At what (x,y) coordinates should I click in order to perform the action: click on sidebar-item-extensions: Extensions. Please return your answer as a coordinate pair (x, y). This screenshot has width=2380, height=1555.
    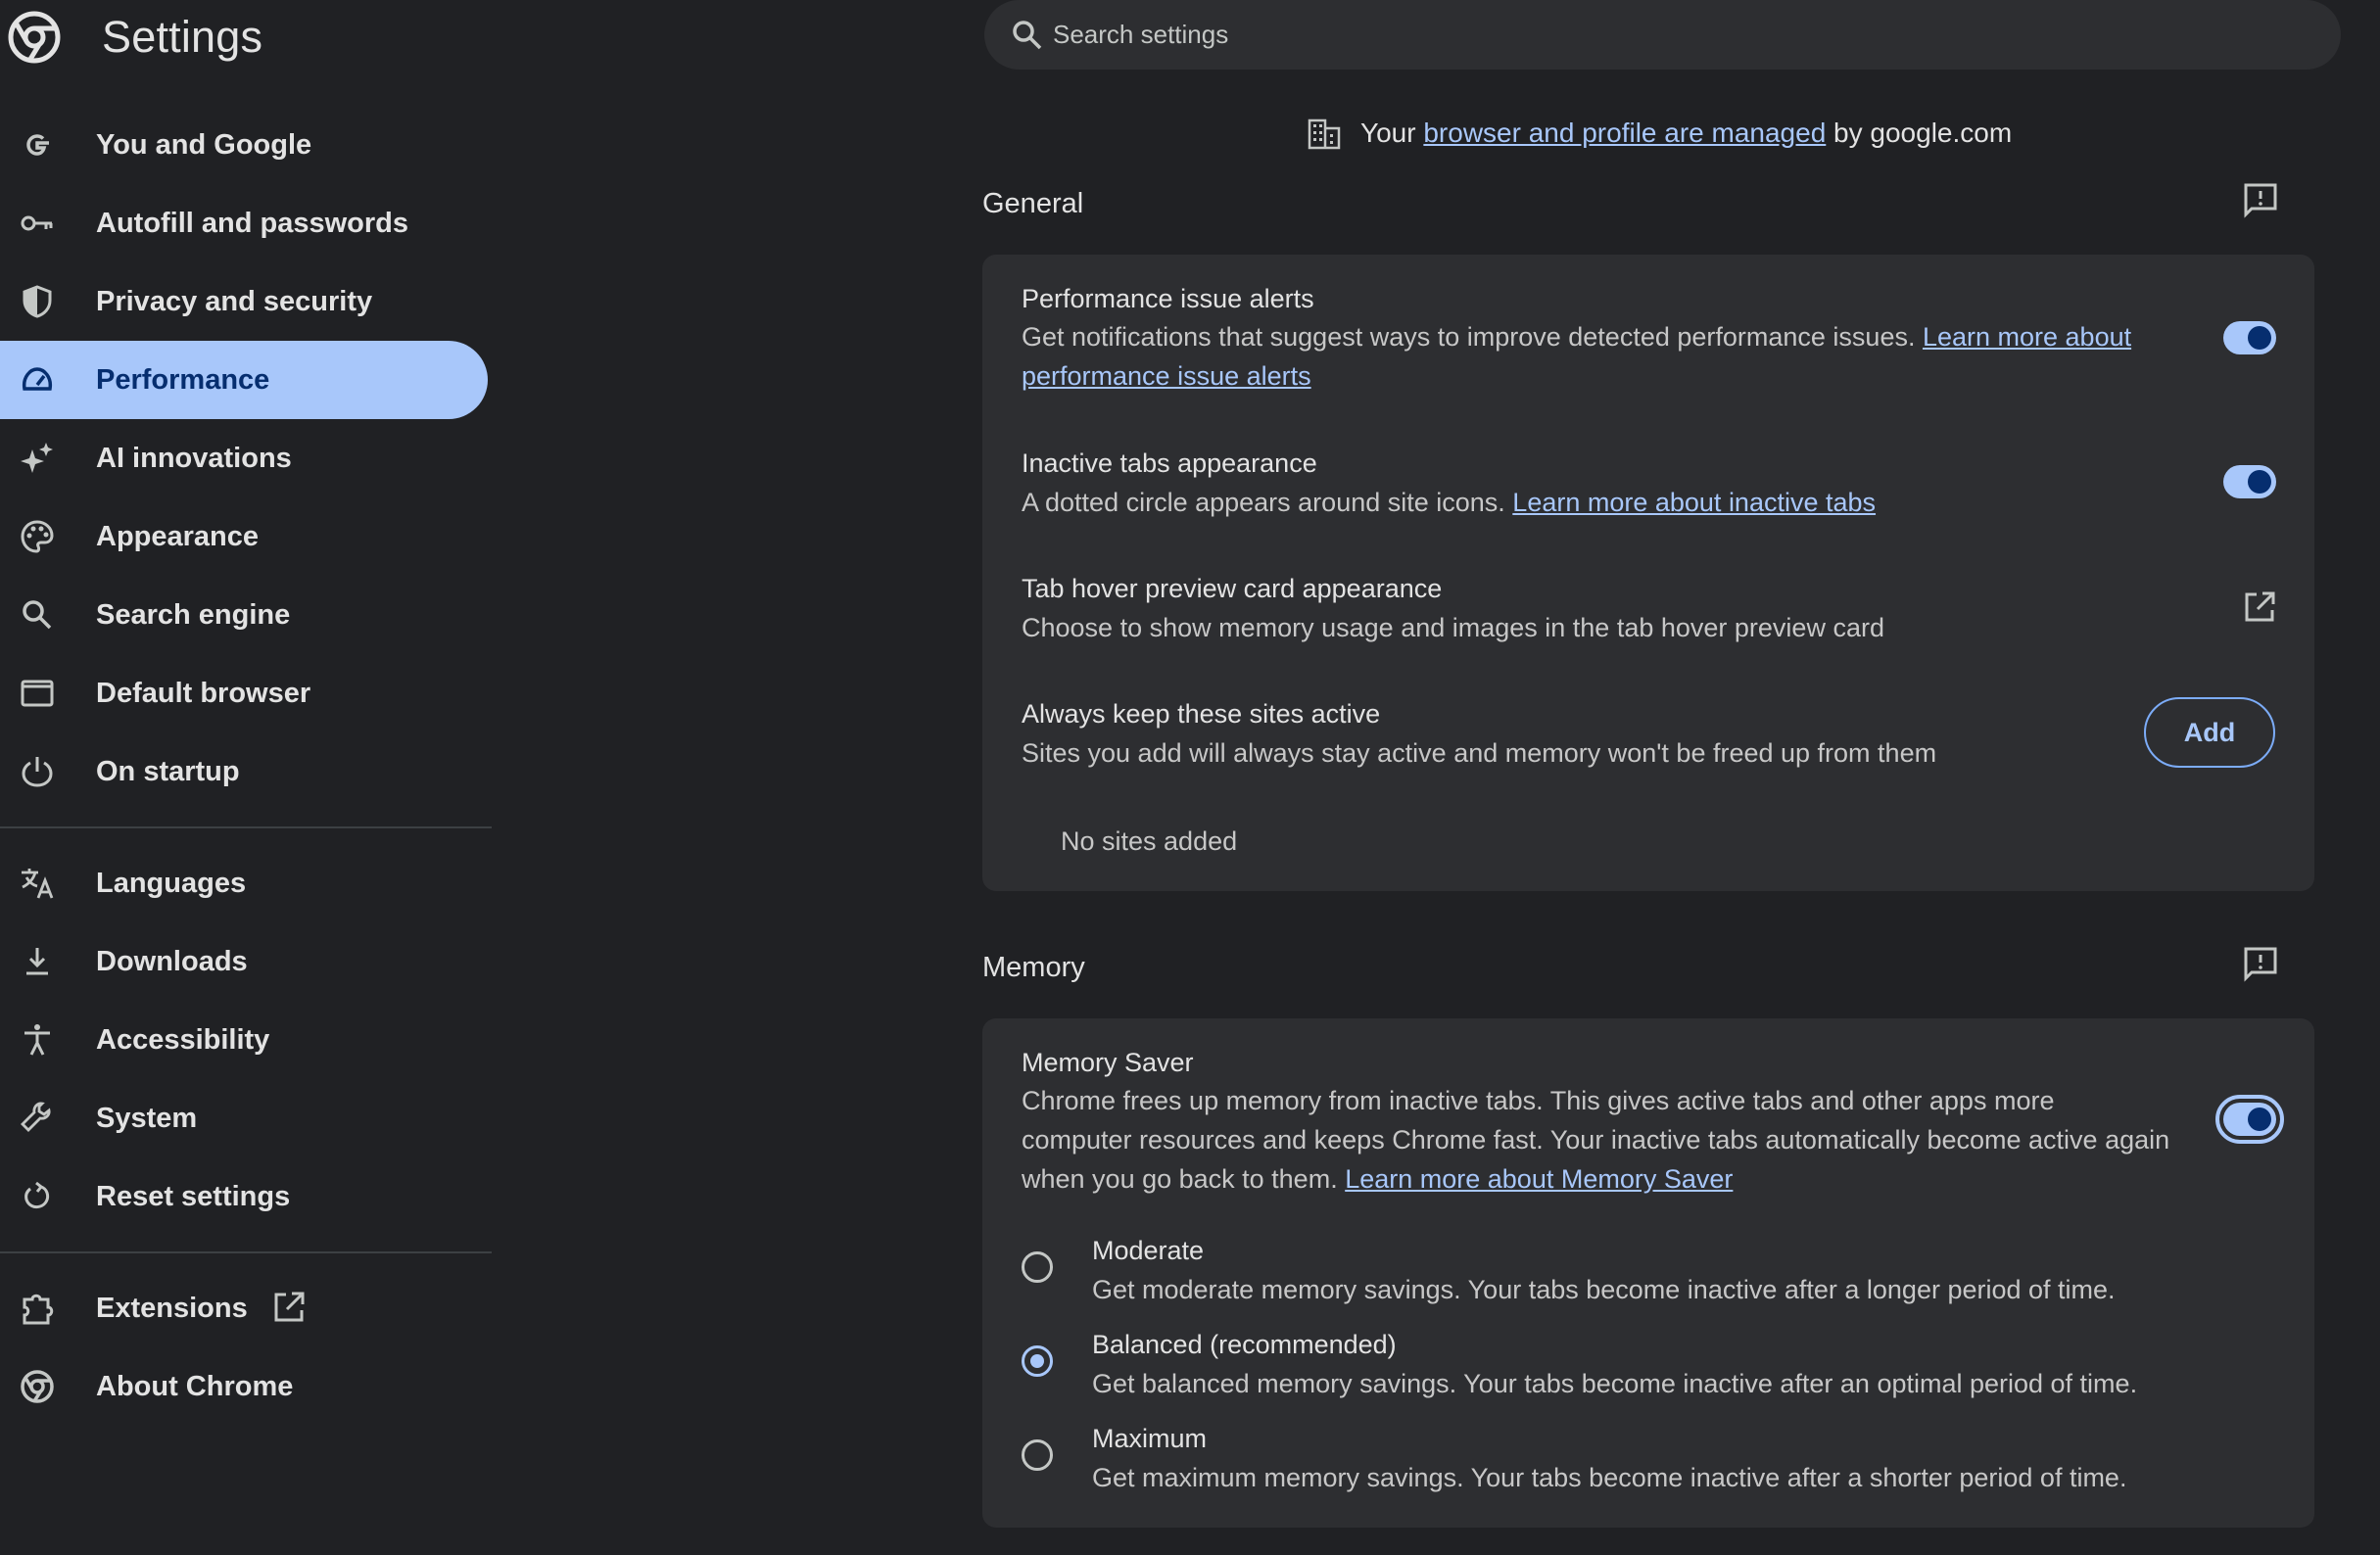
    Looking at the image, I should click on (244, 1308).